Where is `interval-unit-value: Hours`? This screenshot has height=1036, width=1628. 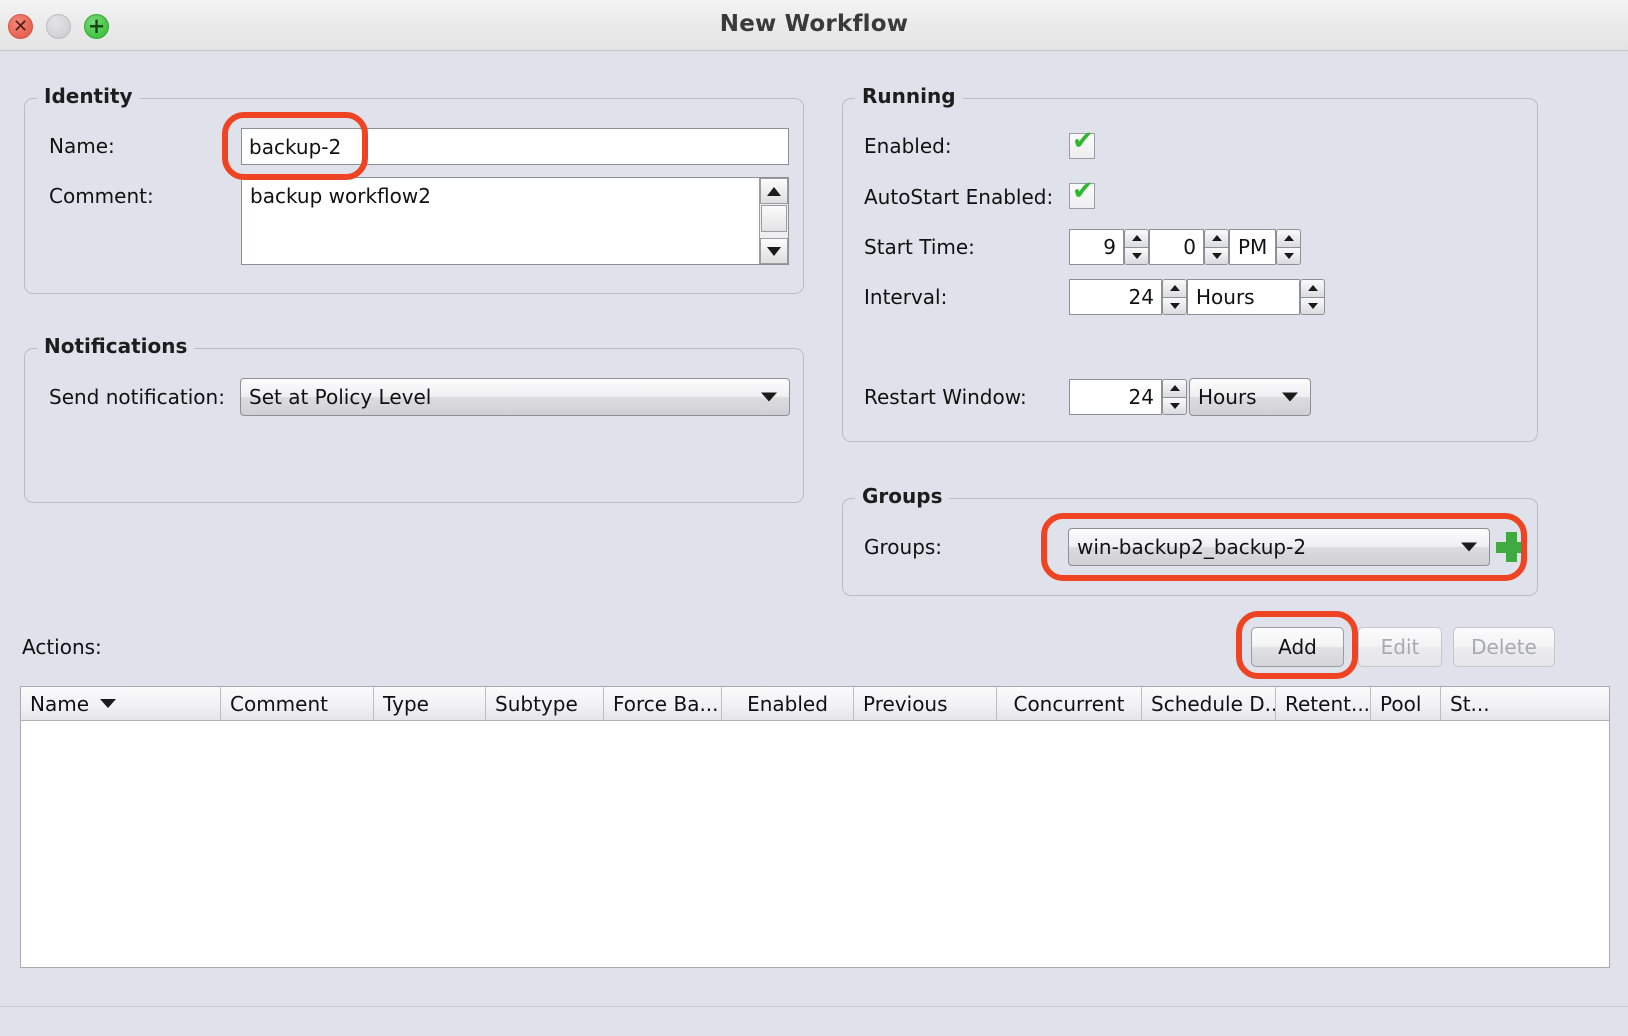 interval-unit-value: Hours is located at coordinates (1243, 297).